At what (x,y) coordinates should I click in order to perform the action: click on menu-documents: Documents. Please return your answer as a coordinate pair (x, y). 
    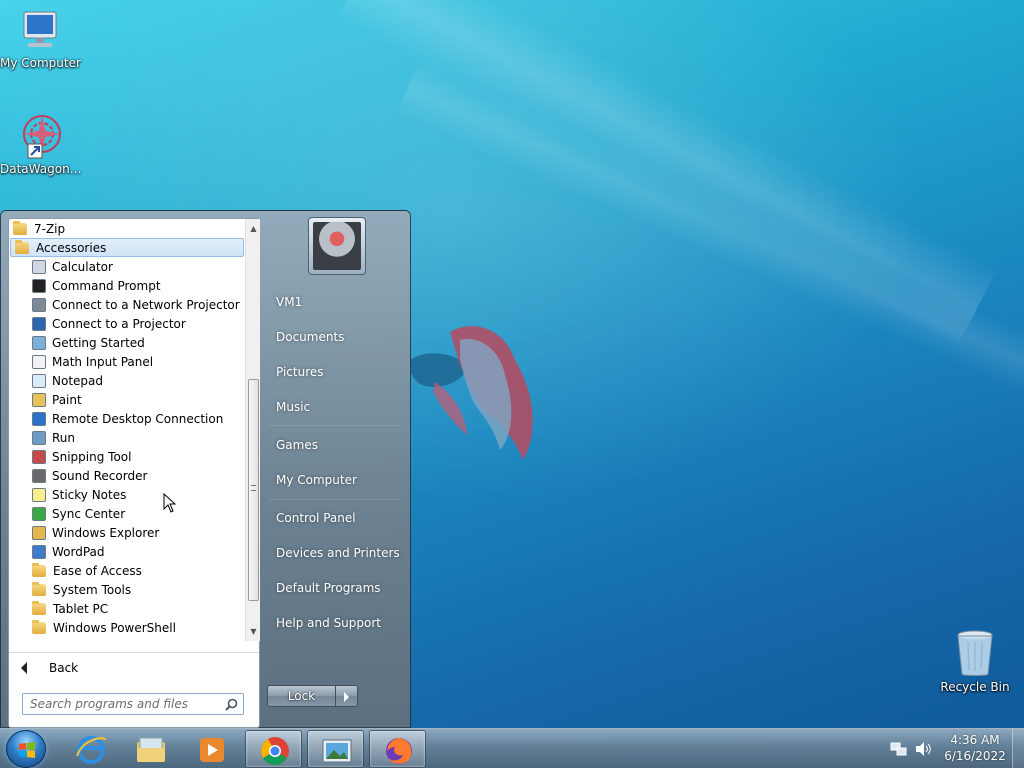
    Looking at the image, I should click on (336, 337).